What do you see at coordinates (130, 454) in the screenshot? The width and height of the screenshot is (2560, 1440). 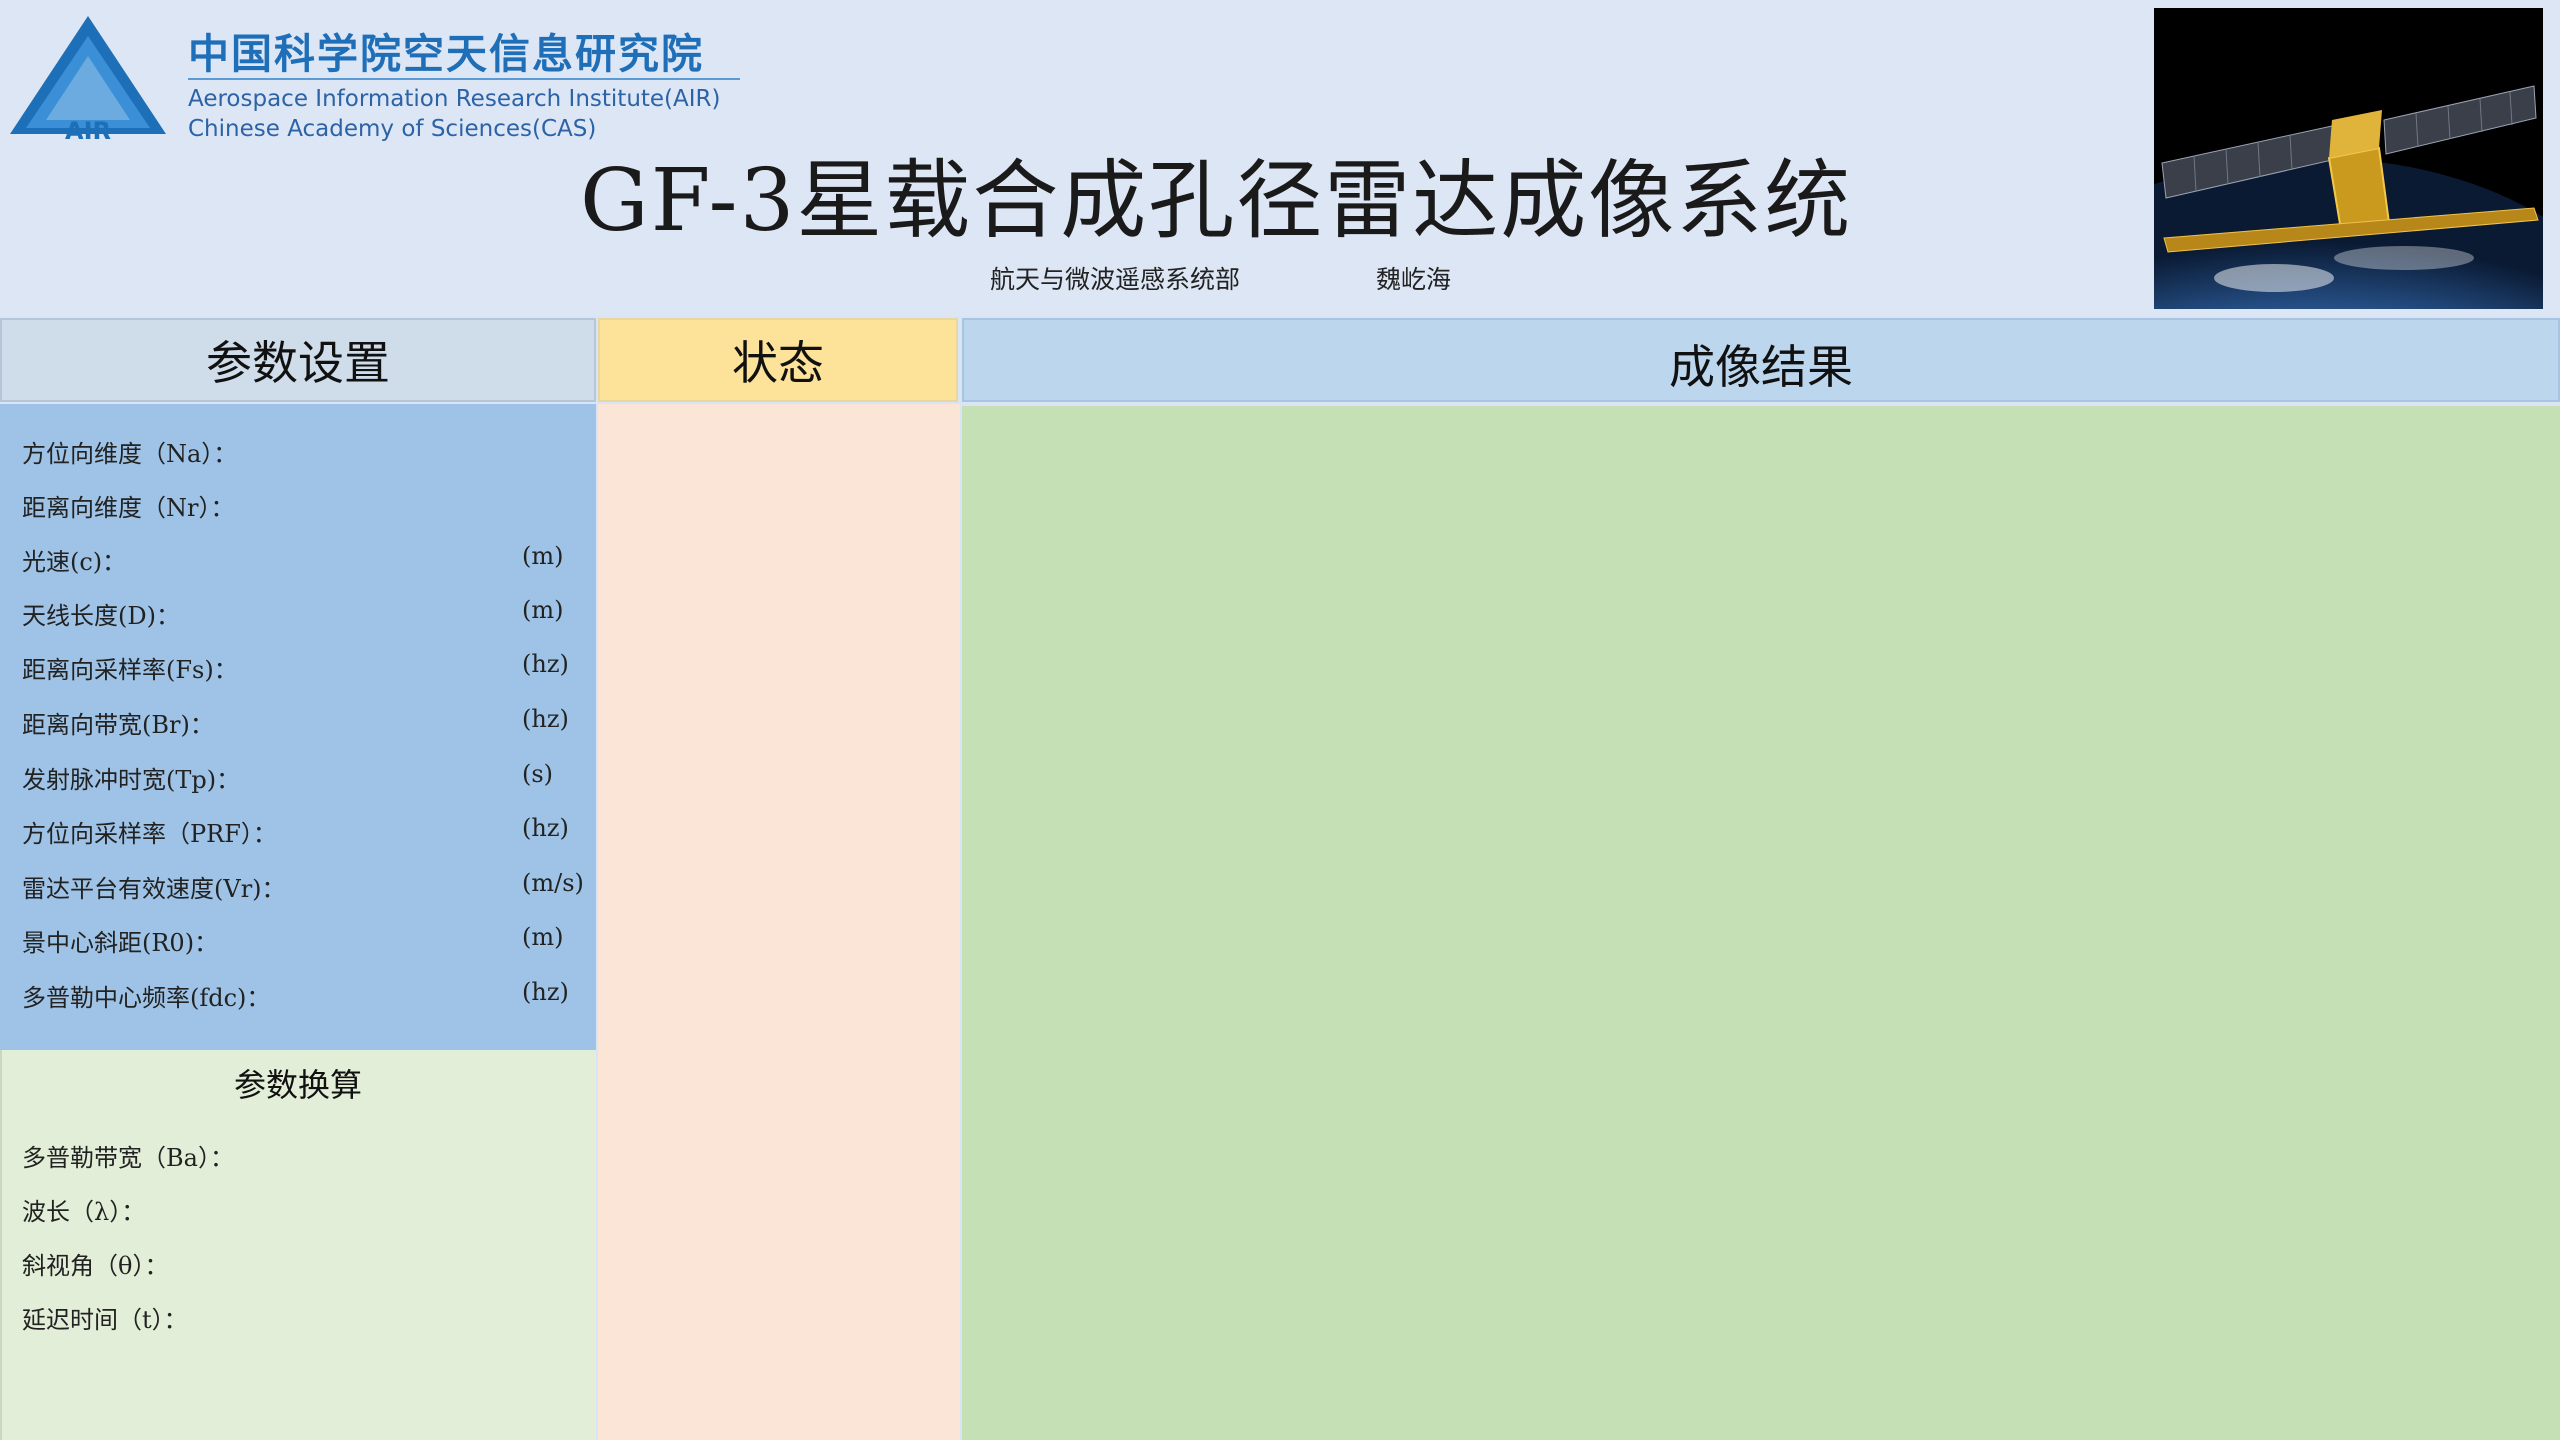 I see `param-label-na: 方位向维度（Na）：` at bounding box center [130, 454].